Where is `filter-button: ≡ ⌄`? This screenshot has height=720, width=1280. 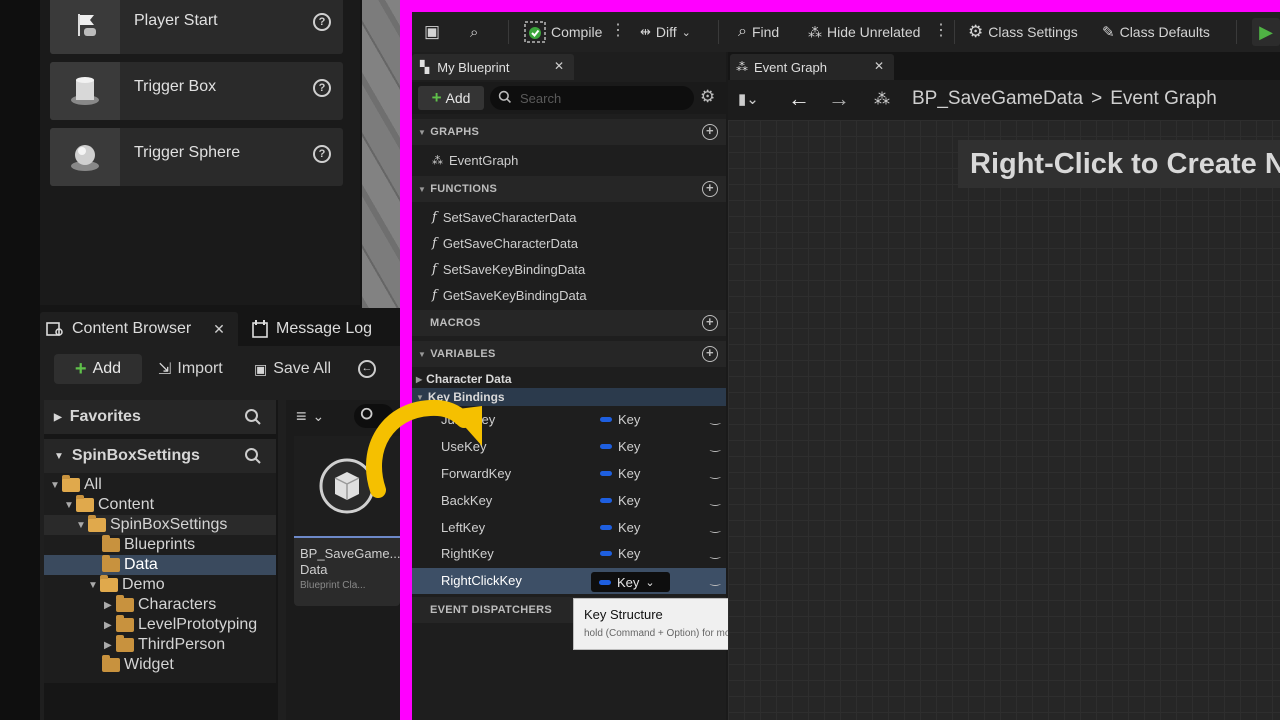 filter-button: ≡ ⌄ is located at coordinates (310, 416).